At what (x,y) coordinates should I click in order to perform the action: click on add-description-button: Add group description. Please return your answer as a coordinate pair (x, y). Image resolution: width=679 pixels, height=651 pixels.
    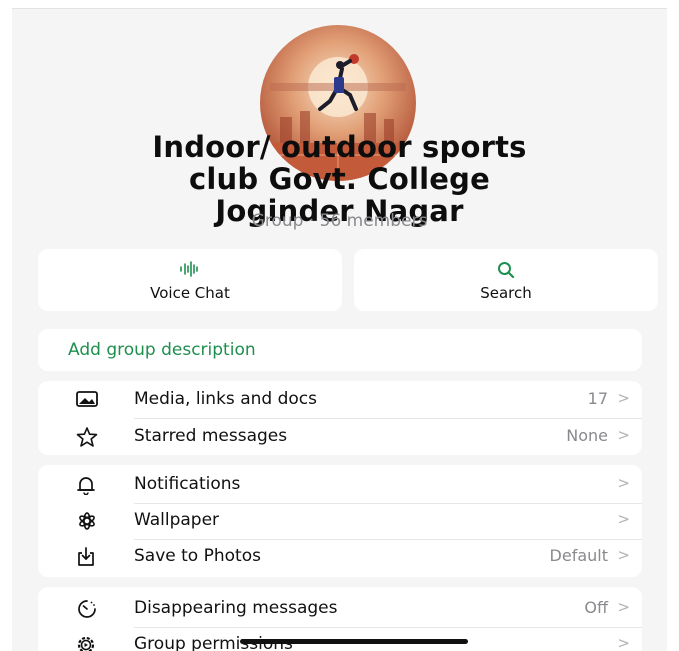
    Looking at the image, I should click on (340, 350).